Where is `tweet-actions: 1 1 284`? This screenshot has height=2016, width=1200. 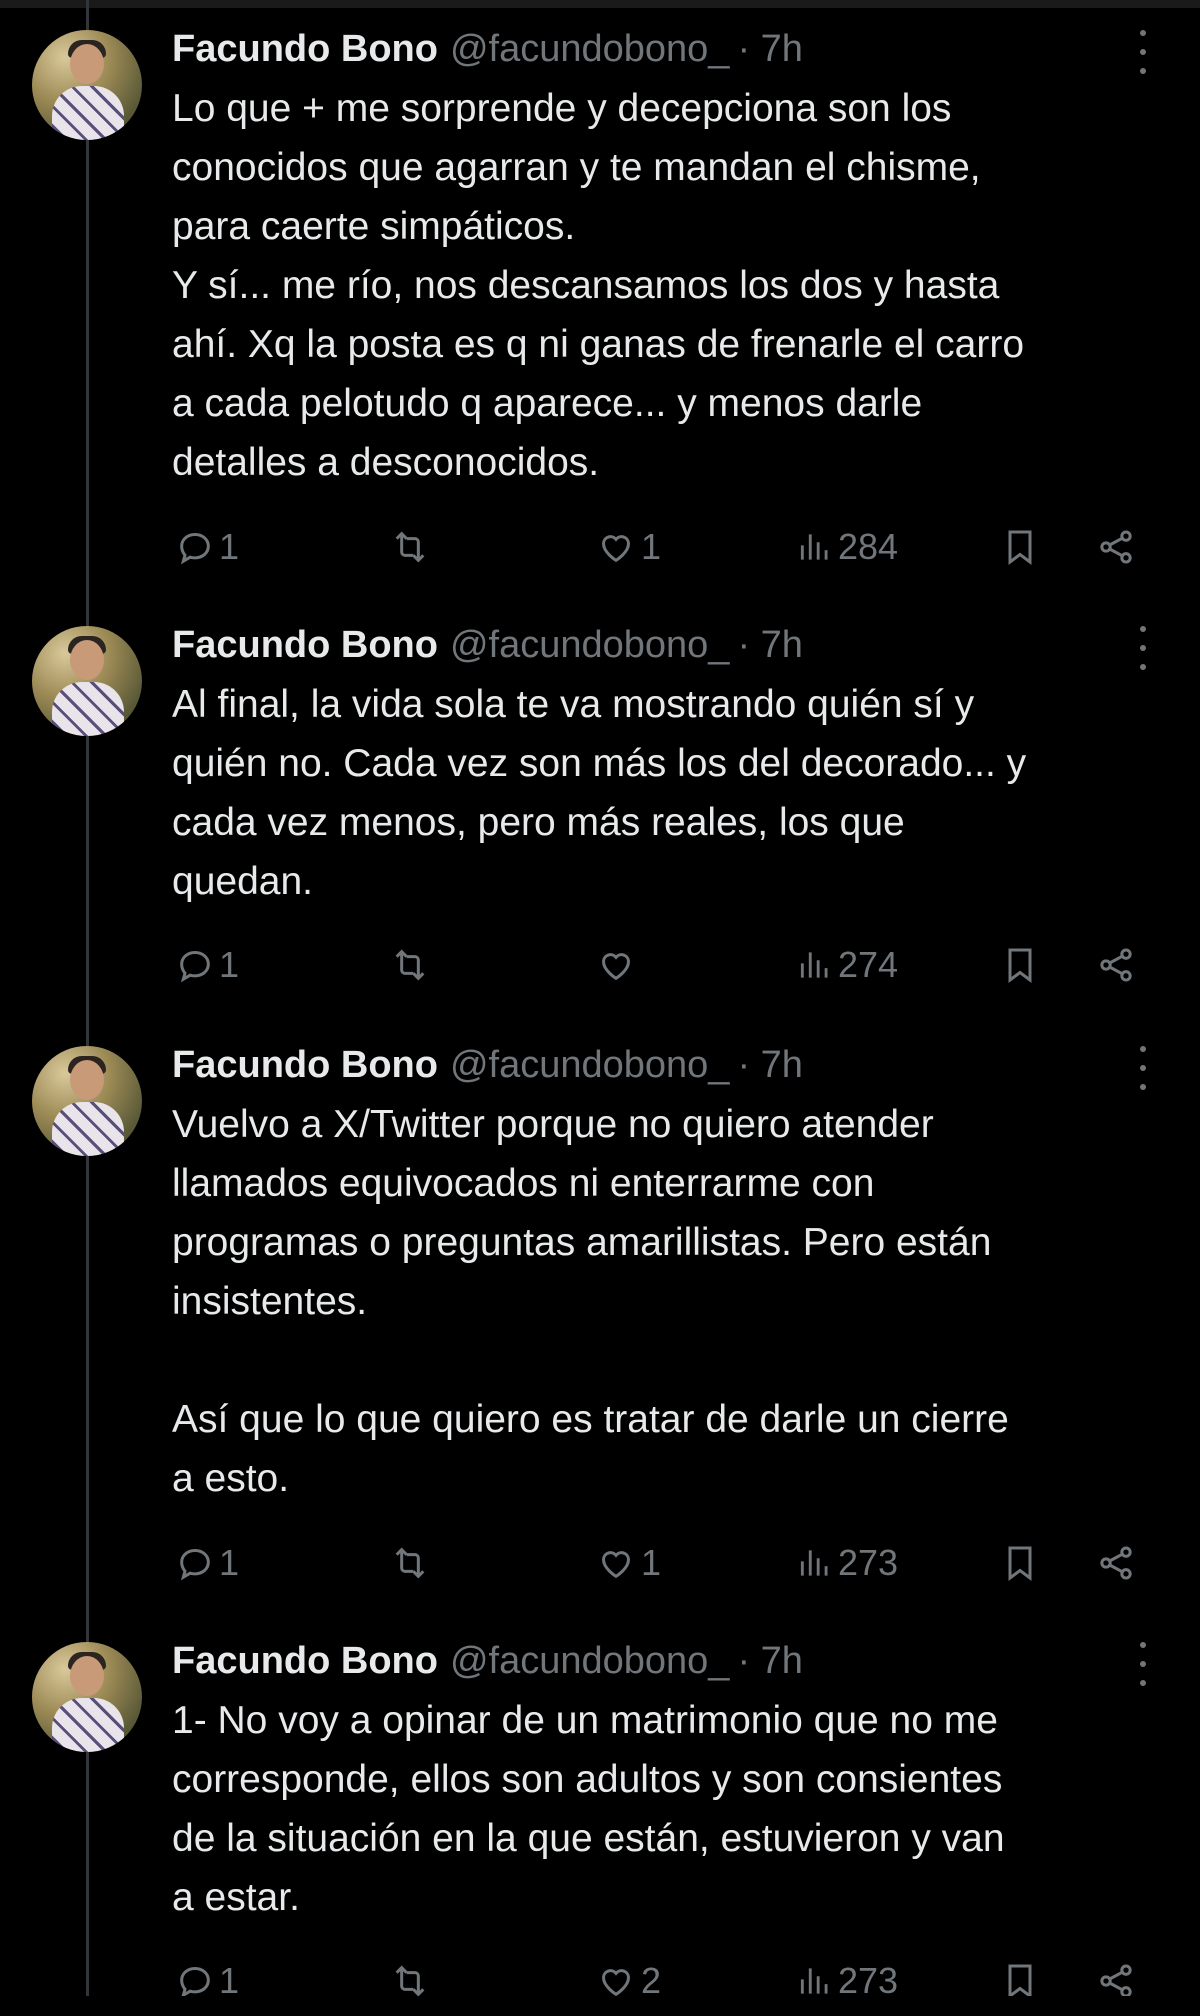 tweet-actions: 1 1 284 is located at coordinates (600, 547).